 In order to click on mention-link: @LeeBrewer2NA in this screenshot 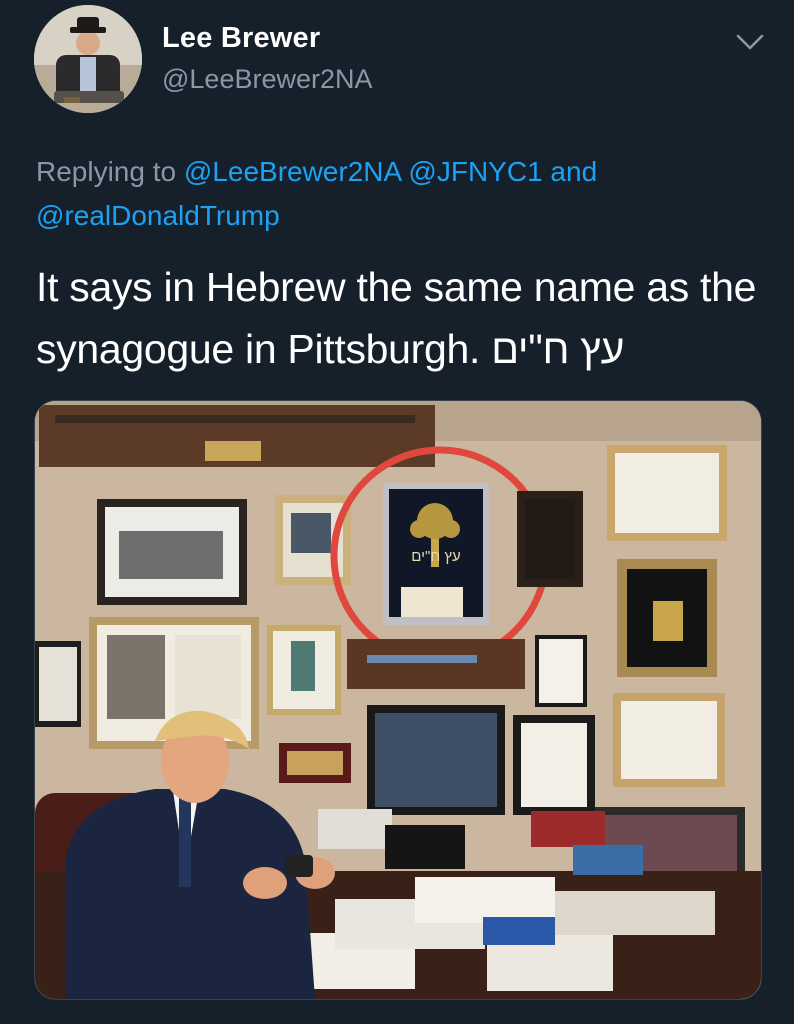, I will do `click(292, 171)`.